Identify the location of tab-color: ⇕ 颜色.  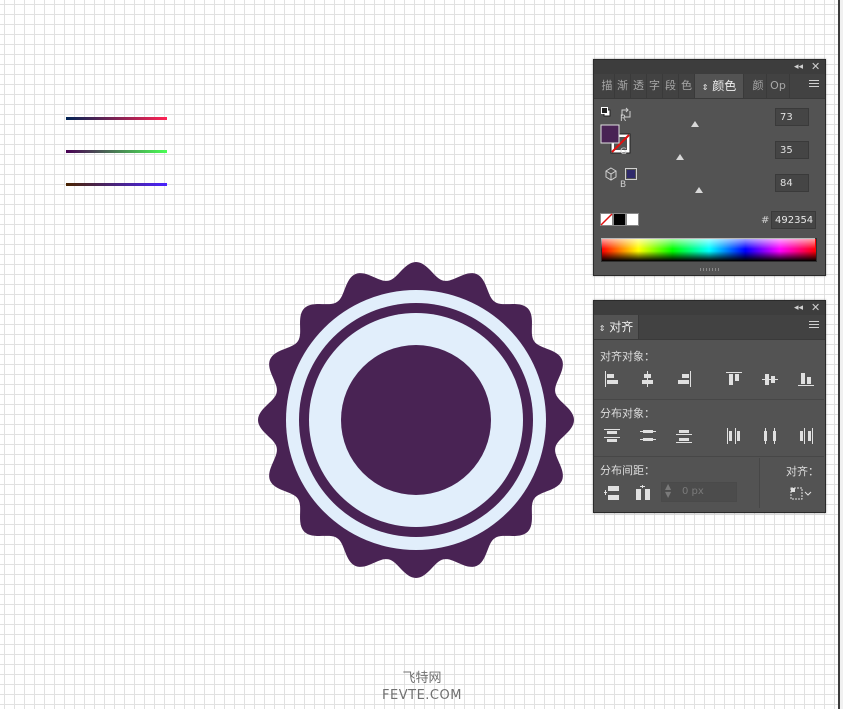
(719, 86).